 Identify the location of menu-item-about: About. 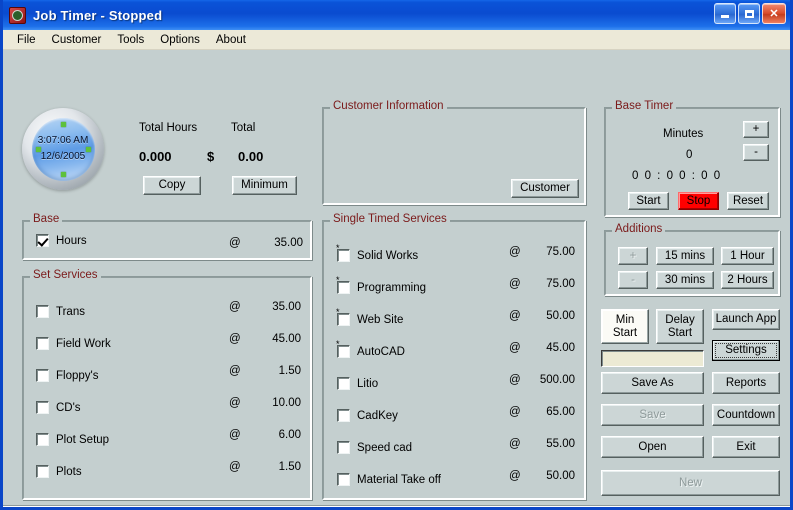
(231, 40).